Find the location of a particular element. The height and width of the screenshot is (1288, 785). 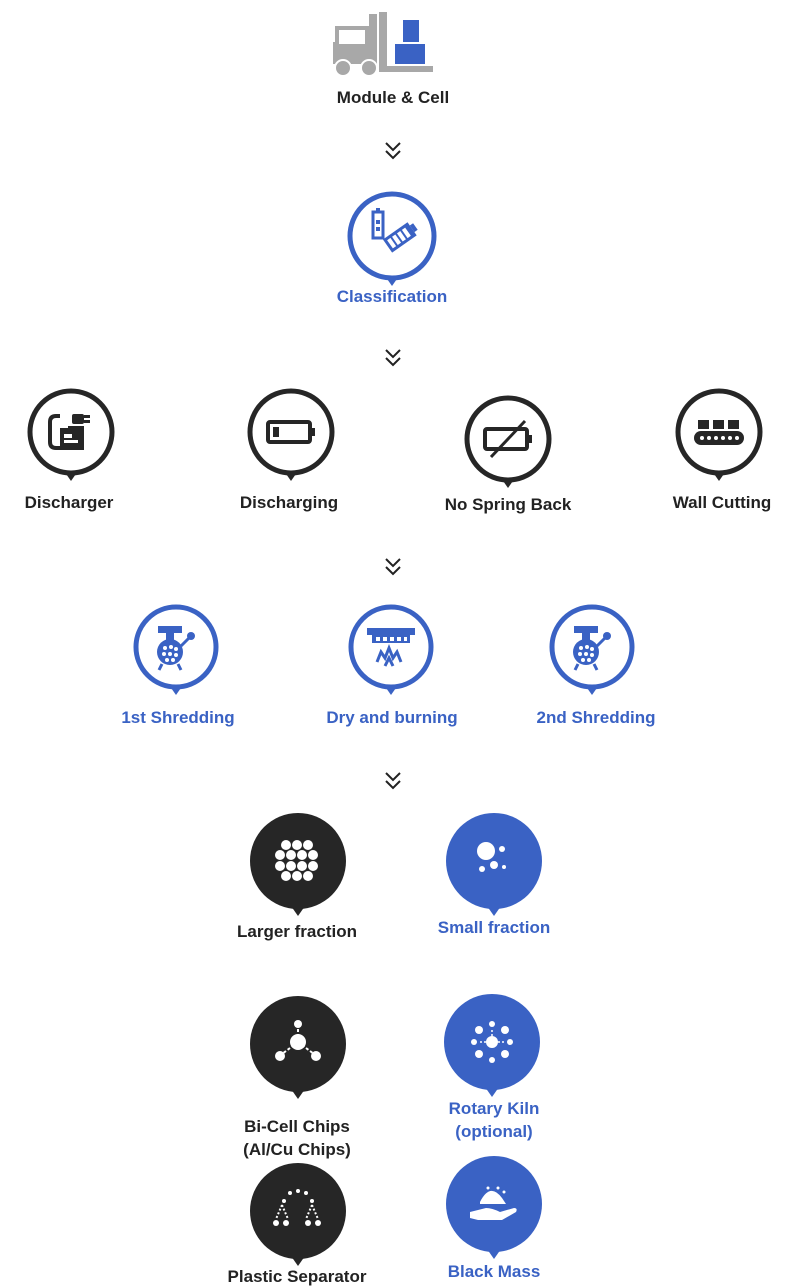

discharger-label: Discharger is located at coordinates (69, 502).